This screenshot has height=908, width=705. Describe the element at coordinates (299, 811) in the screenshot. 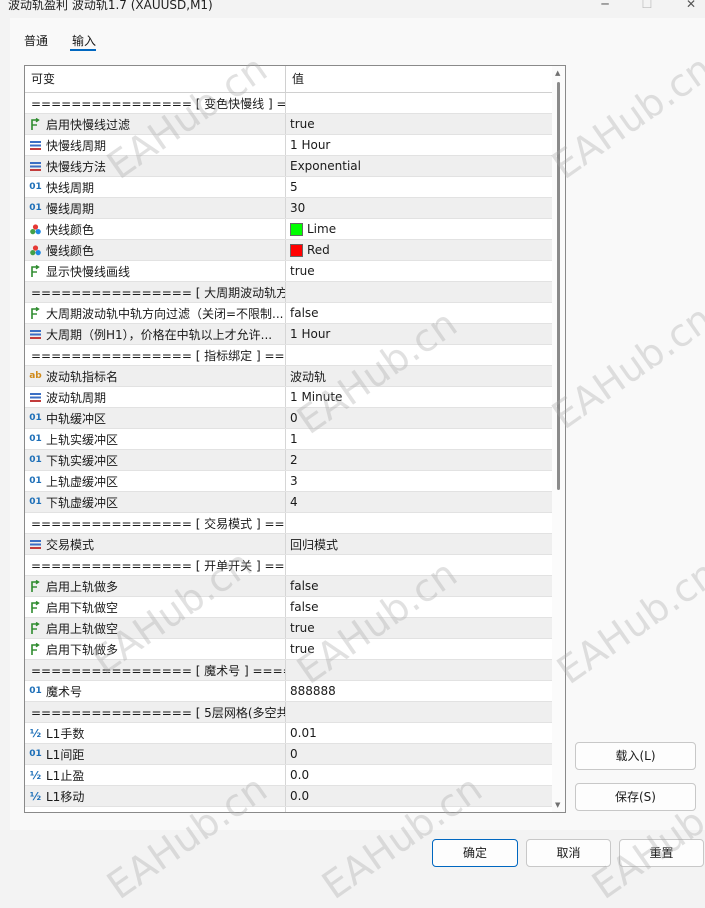

I see `parameter-value: 0.0` at that location.